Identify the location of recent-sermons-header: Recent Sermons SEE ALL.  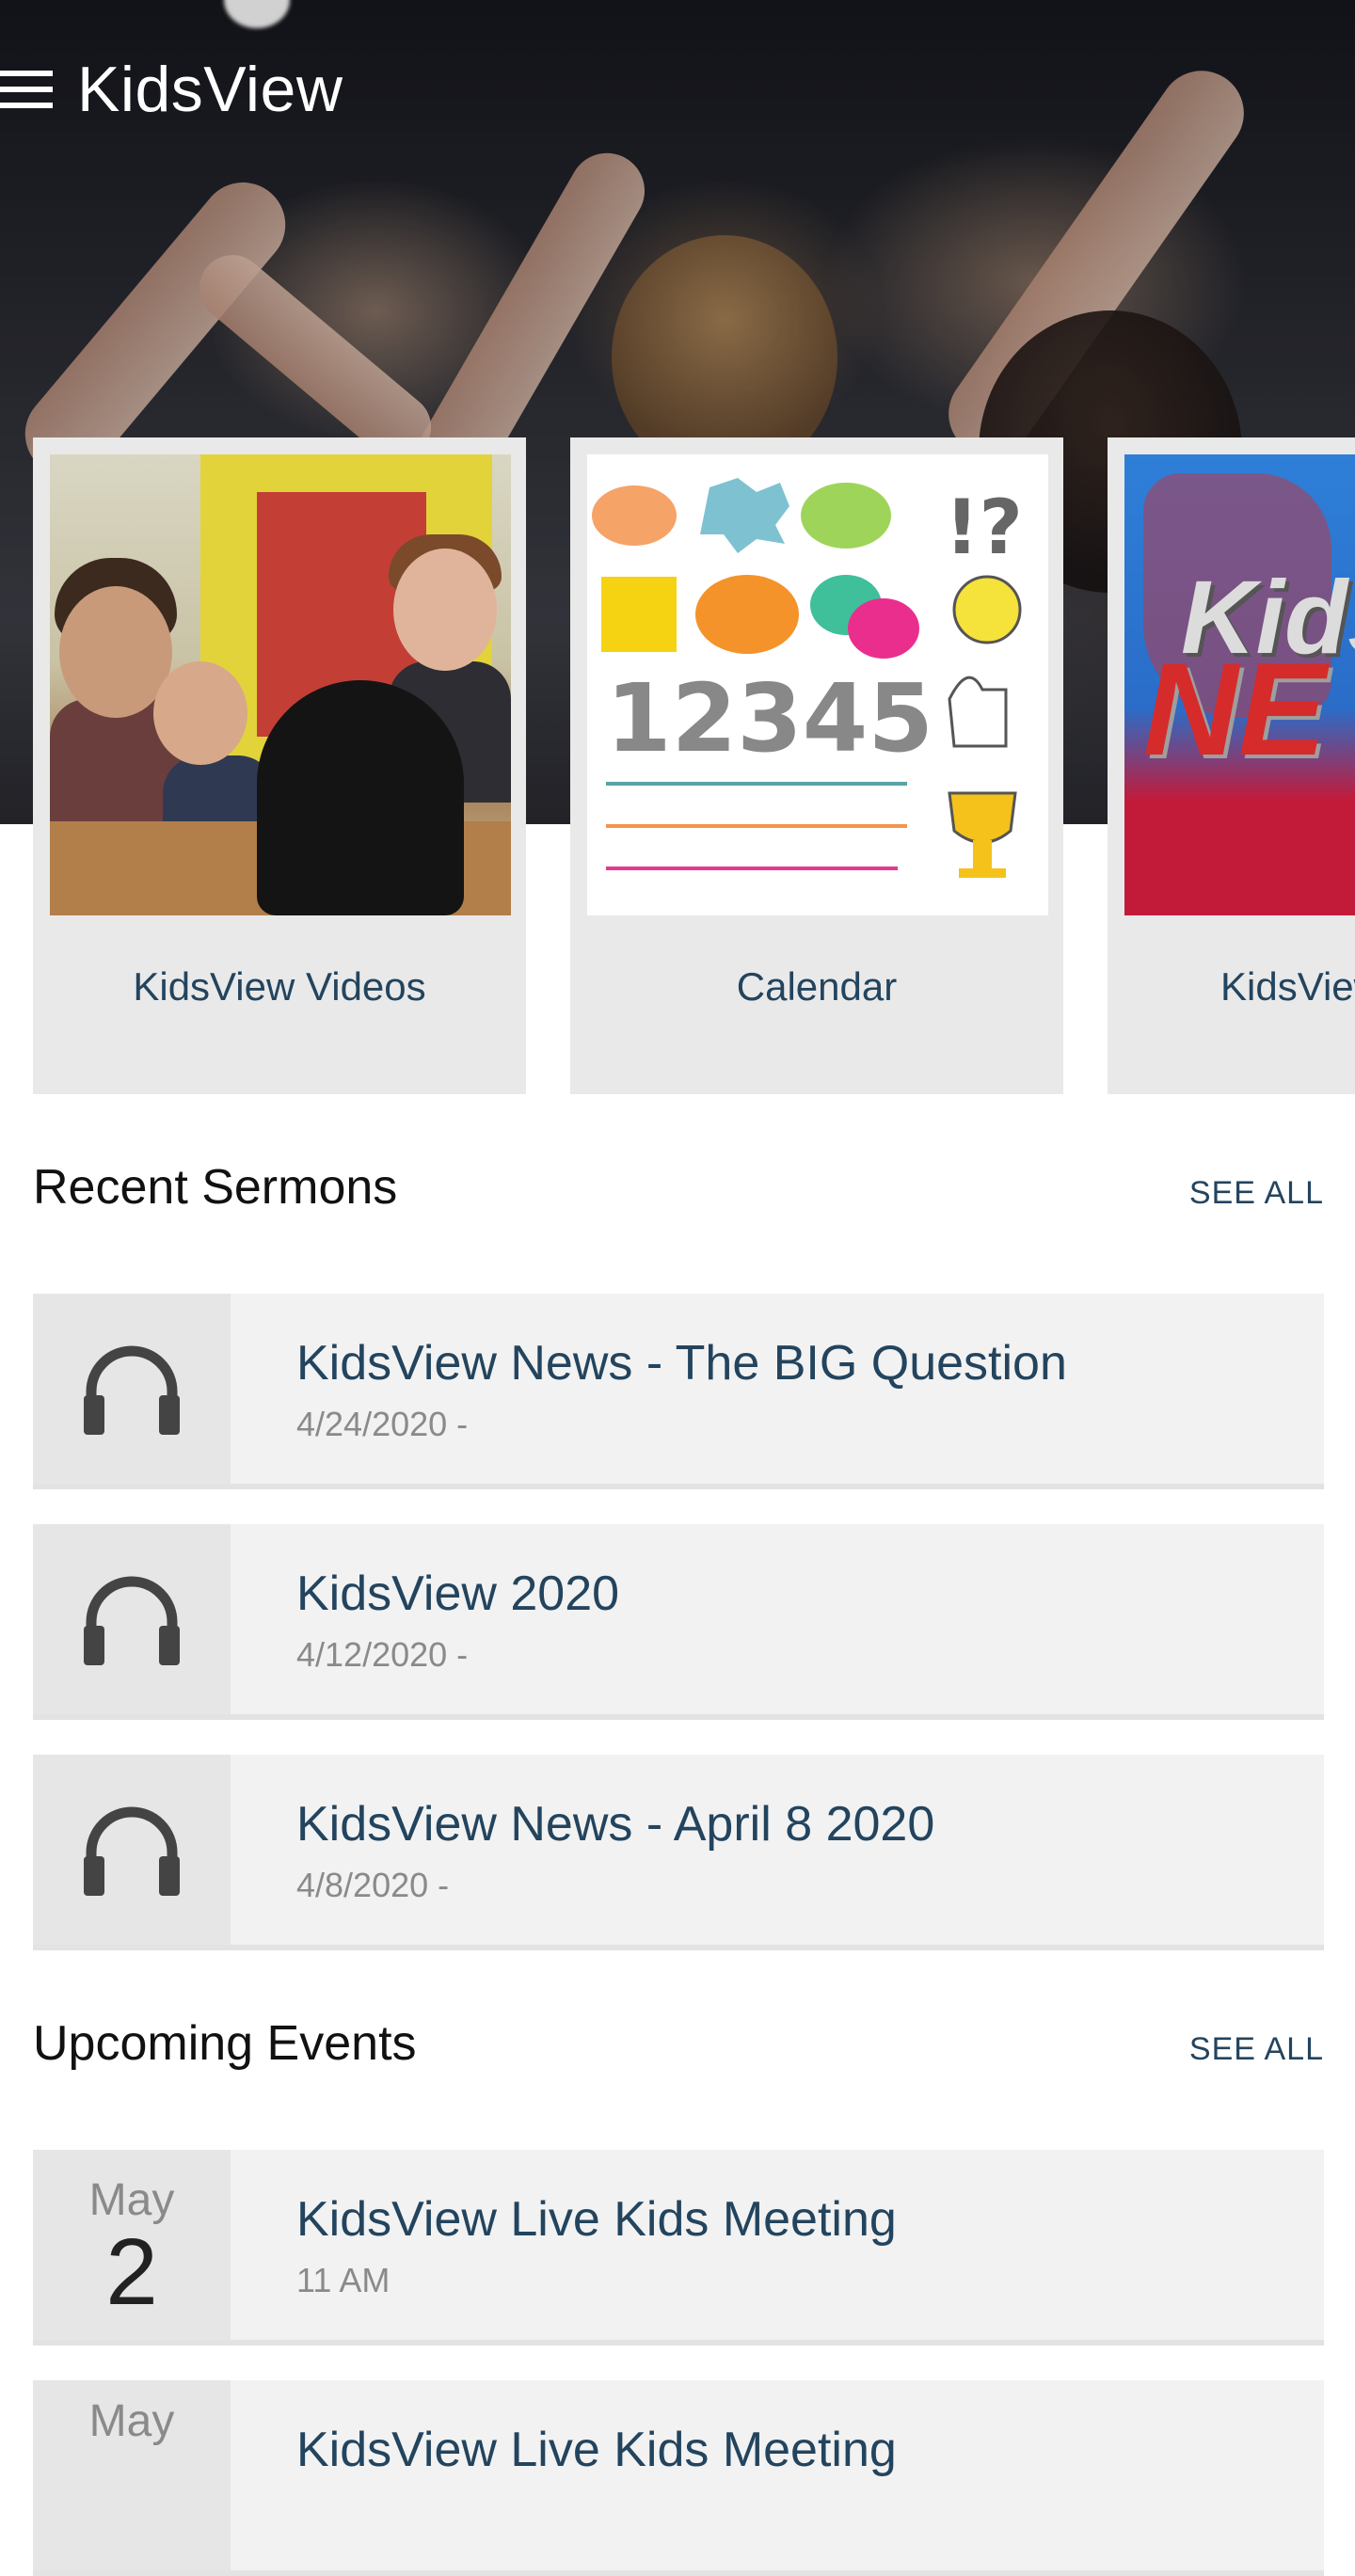
(678, 1188).